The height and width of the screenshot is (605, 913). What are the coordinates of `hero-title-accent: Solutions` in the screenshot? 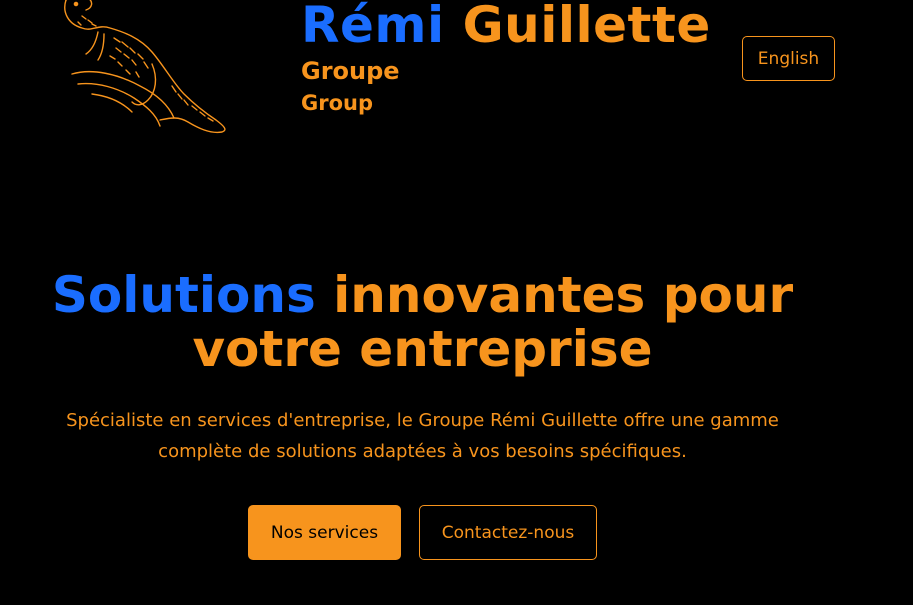 It's located at (183, 295).